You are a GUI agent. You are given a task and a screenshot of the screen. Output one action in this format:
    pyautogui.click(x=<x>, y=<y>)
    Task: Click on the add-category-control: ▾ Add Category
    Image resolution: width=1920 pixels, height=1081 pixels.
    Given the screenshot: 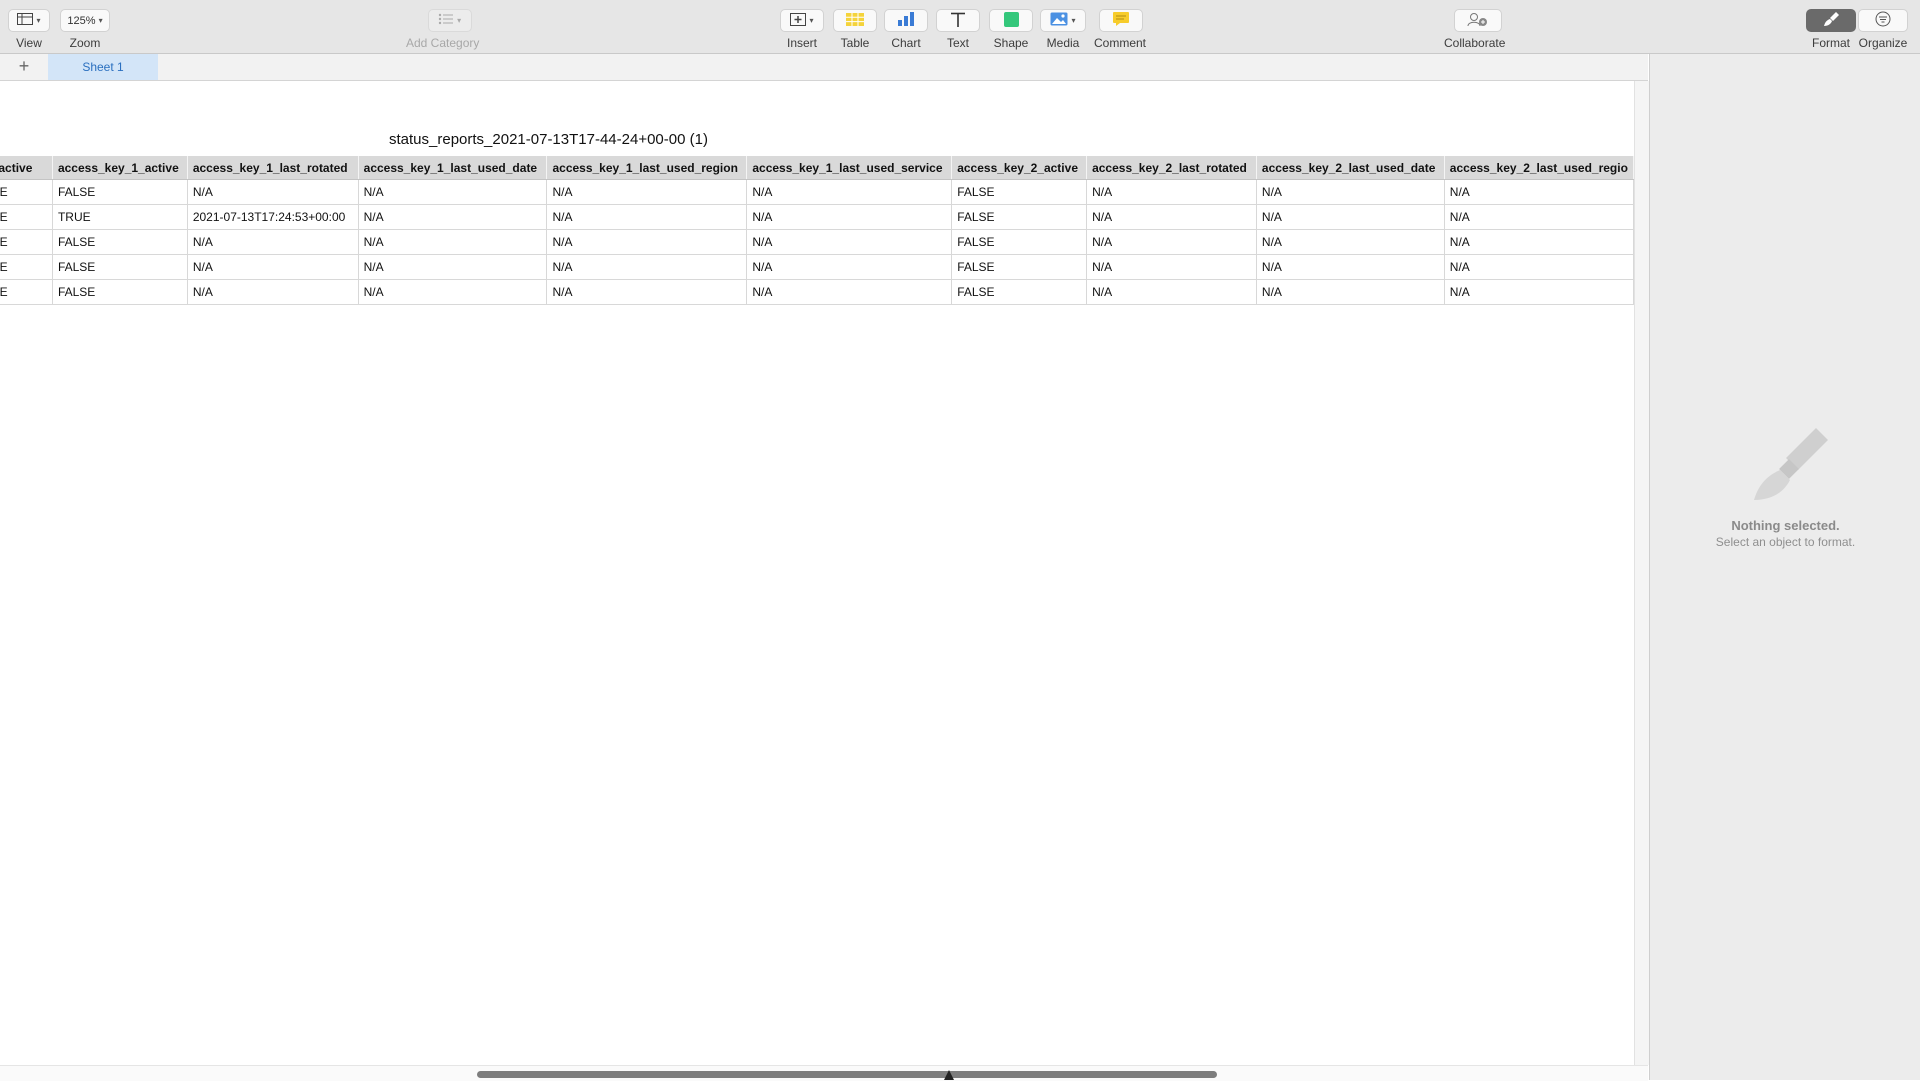 What is the action you would take?
    pyautogui.click(x=442, y=29)
    